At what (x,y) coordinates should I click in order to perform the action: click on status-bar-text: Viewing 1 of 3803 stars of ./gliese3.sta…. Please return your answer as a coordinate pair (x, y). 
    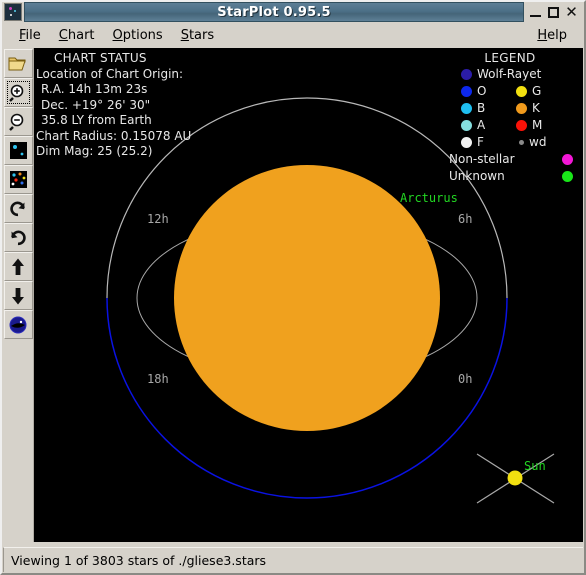
    Looking at the image, I should click on (139, 560).